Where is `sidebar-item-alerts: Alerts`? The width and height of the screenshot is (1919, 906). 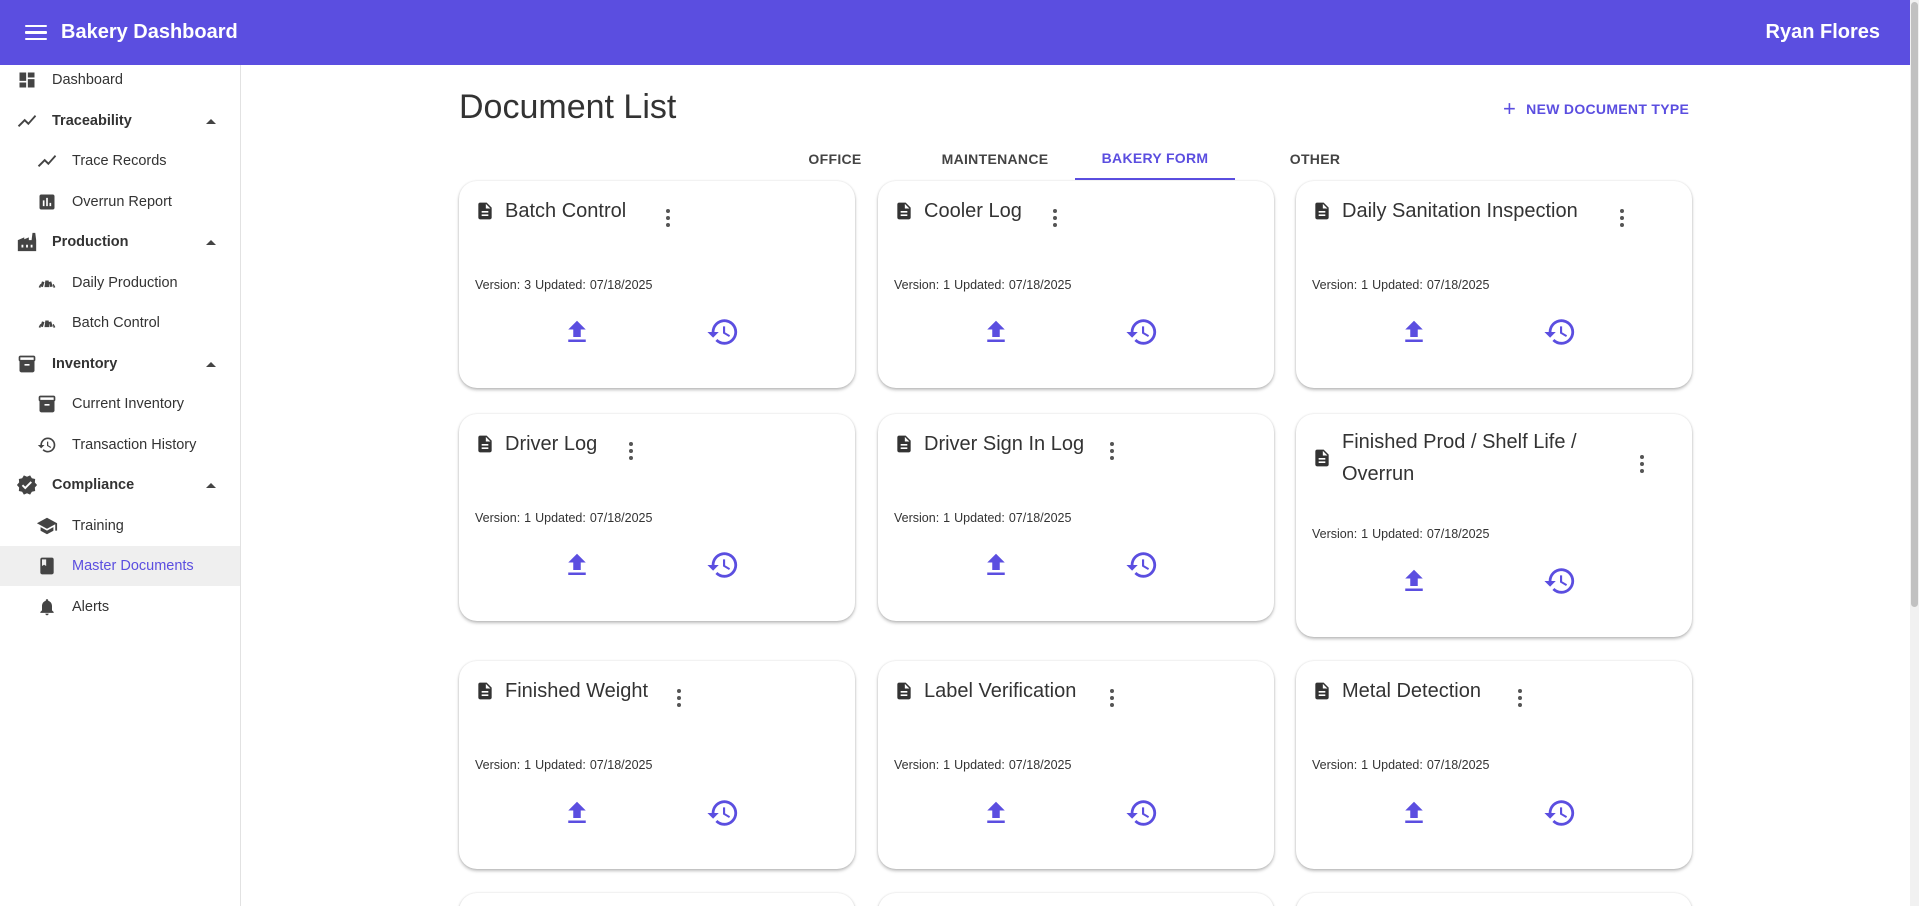 sidebar-item-alerts: Alerts is located at coordinates (120, 607).